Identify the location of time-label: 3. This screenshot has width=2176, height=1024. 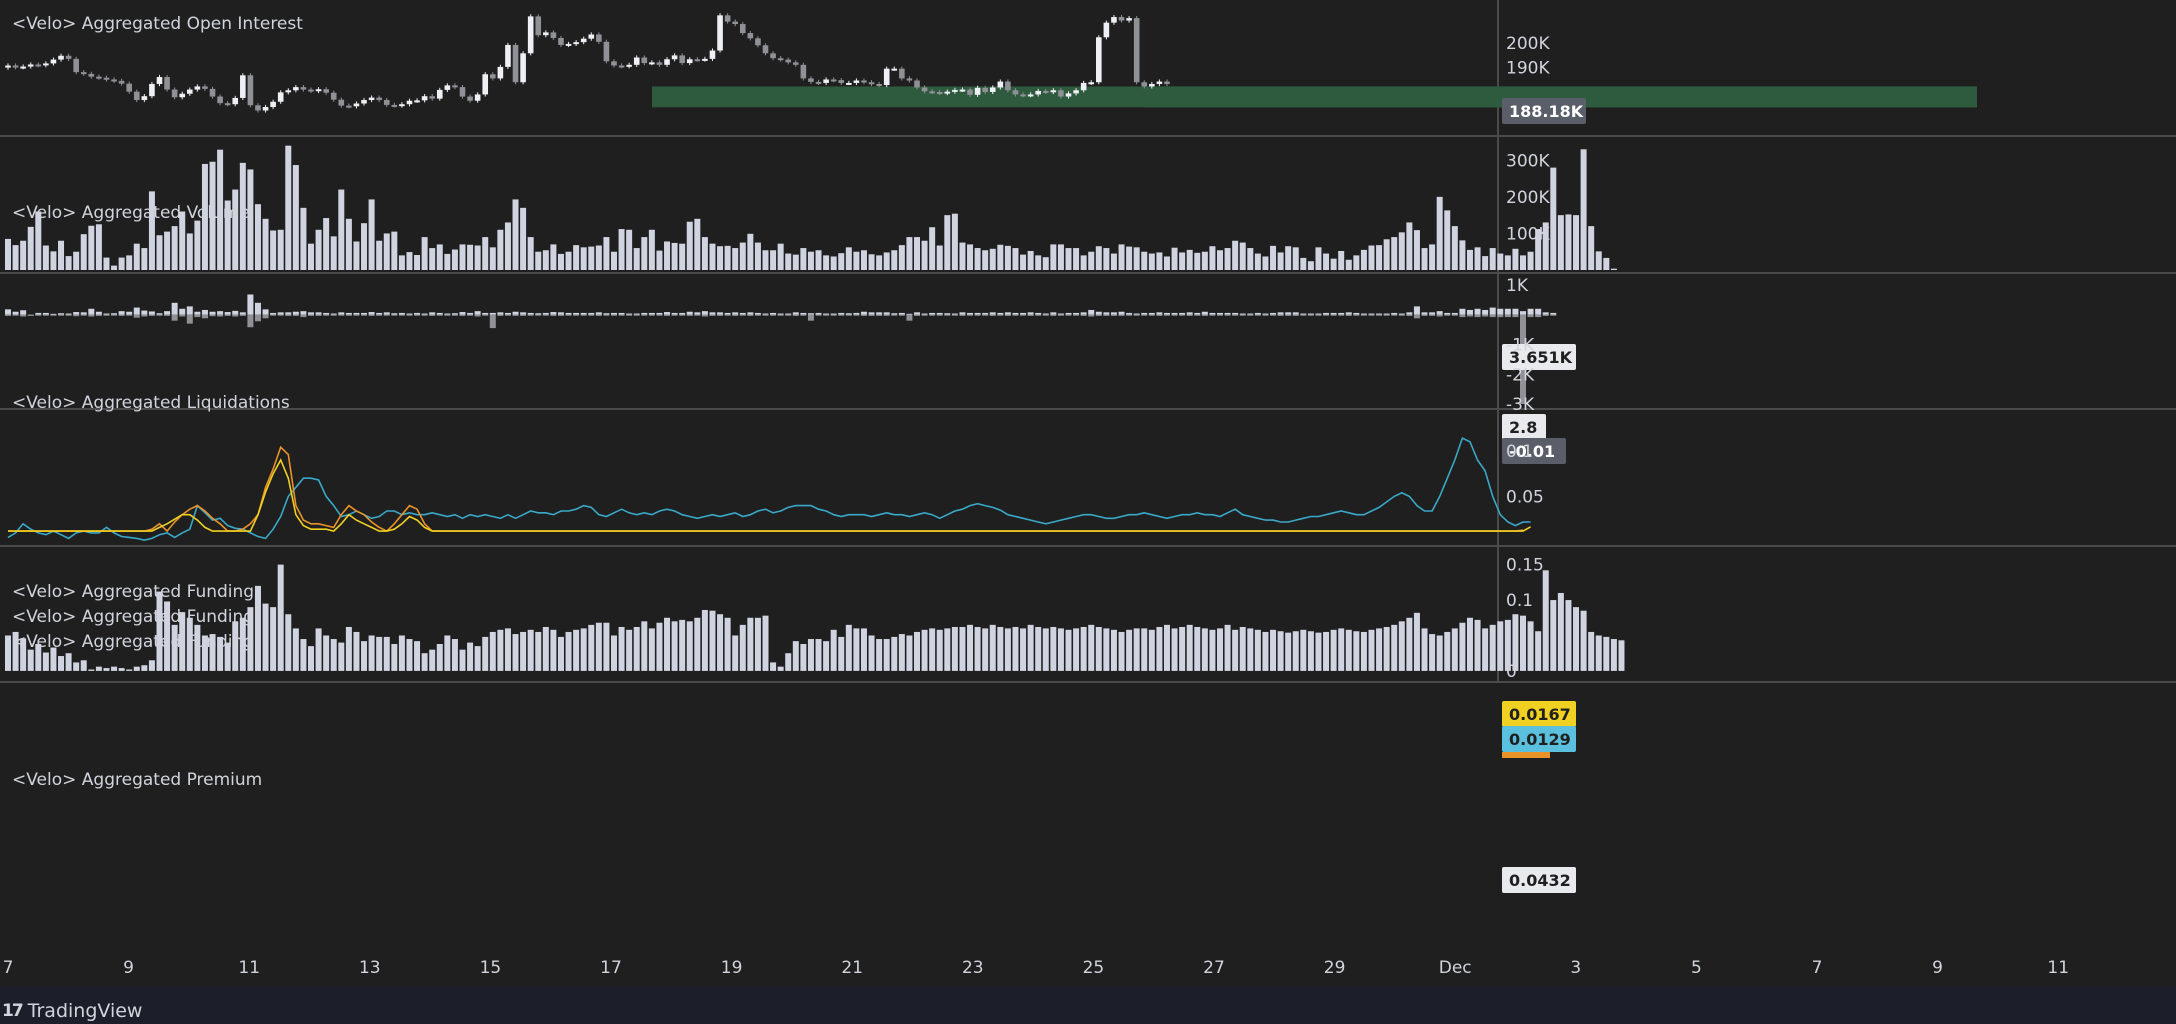
(1575, 968).